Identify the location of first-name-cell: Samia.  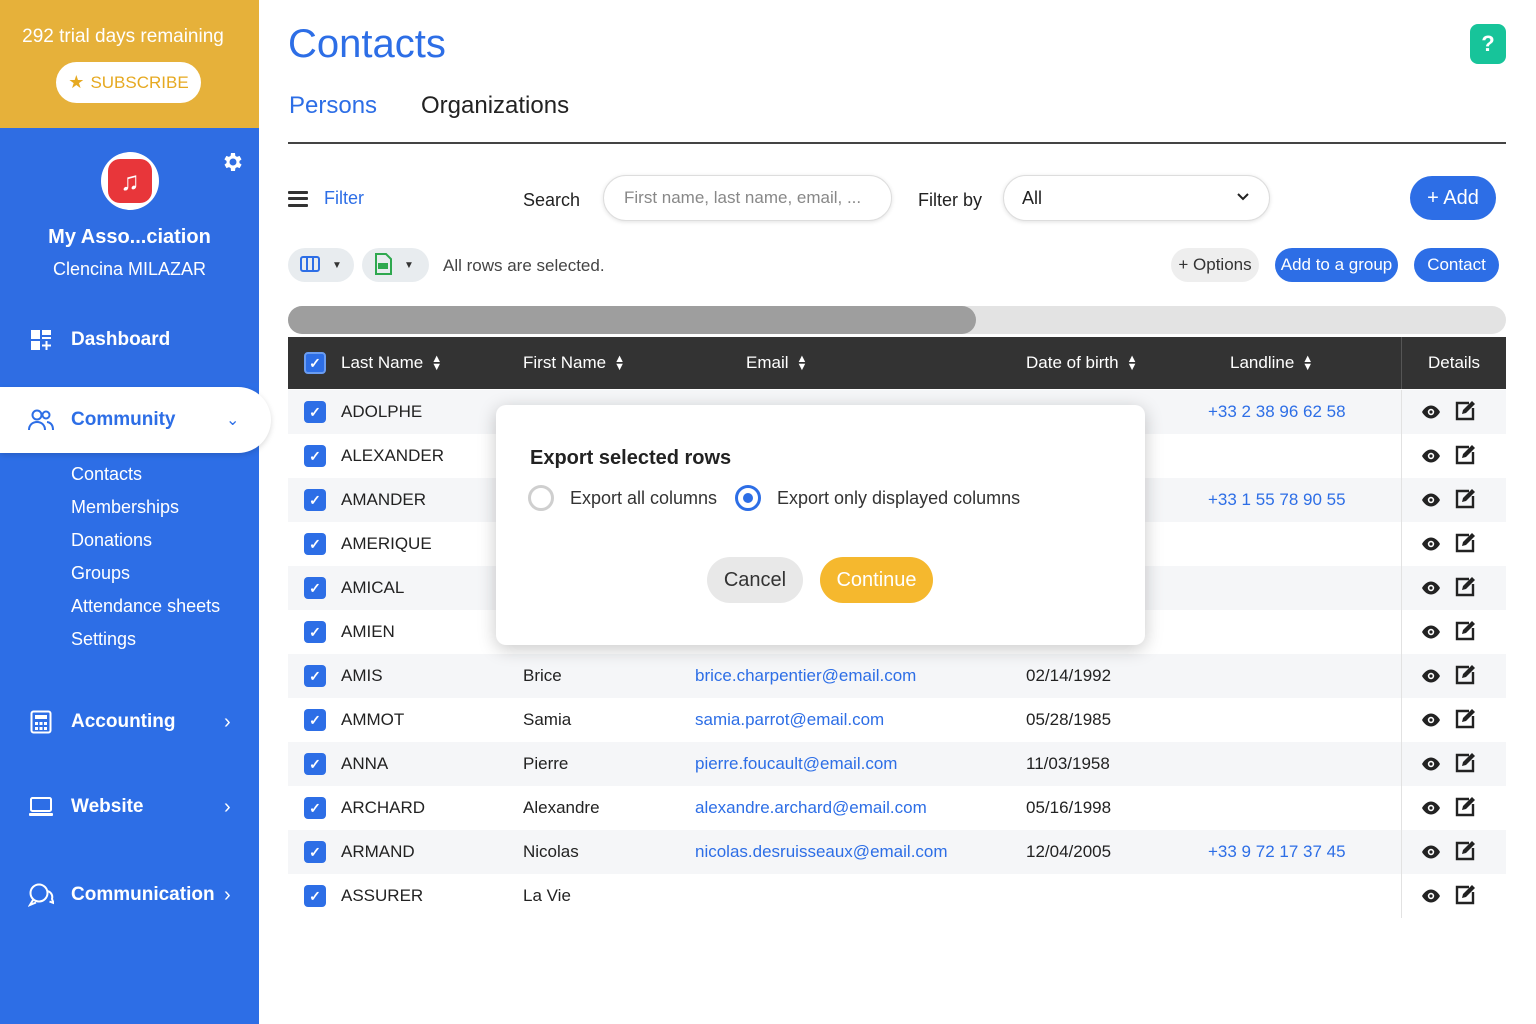
(547, 719).